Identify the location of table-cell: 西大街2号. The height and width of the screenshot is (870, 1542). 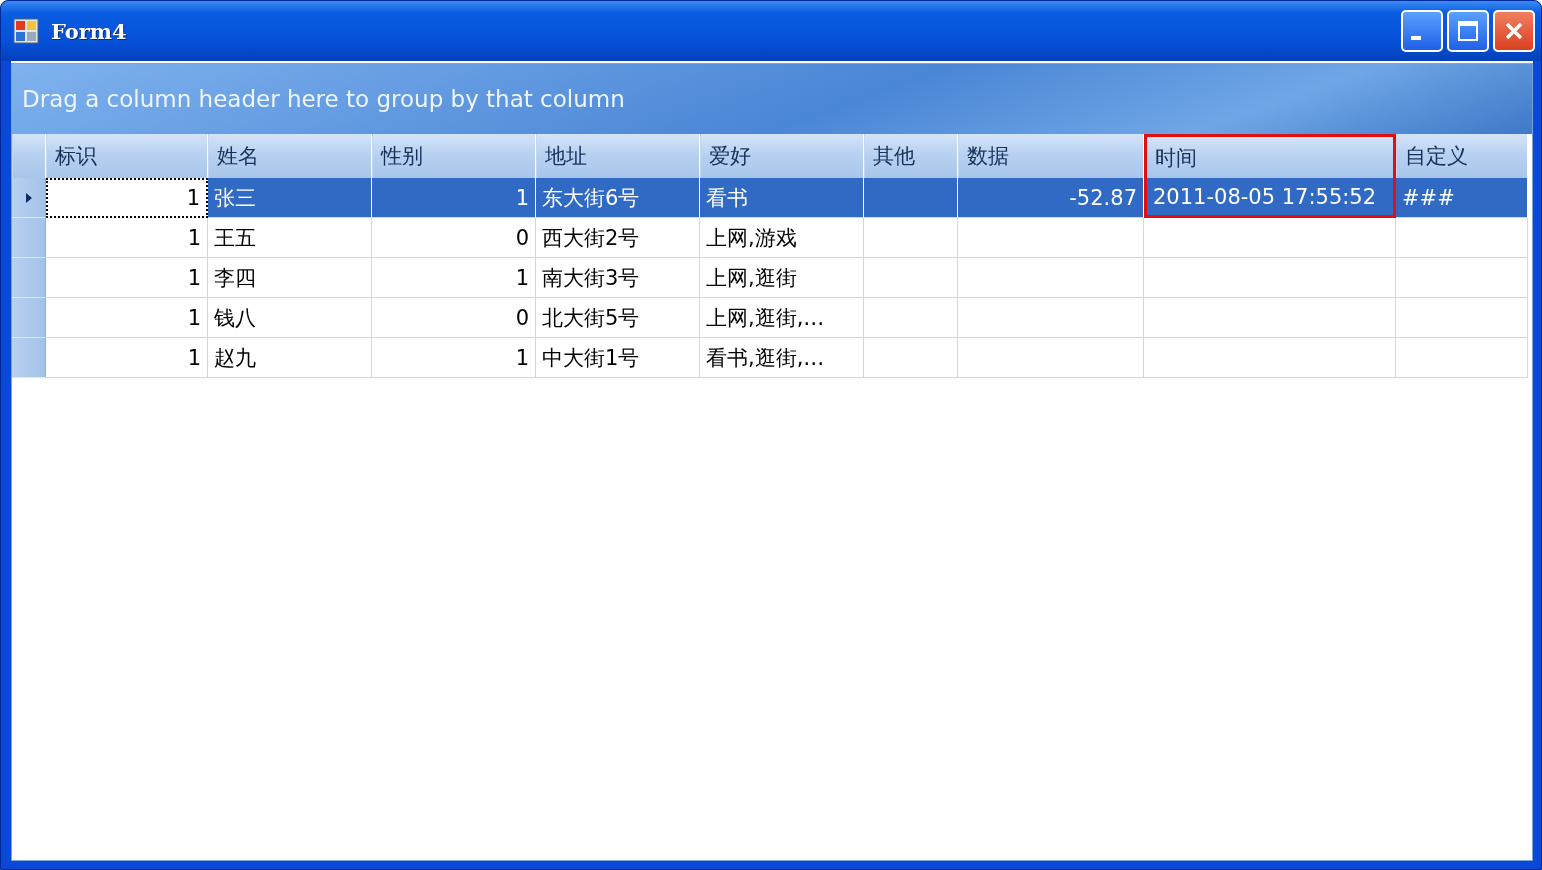
(618, 238).